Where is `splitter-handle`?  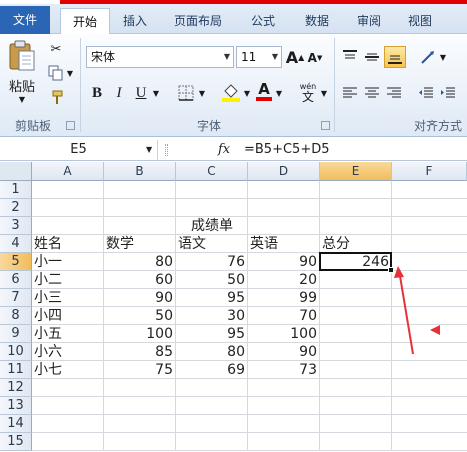
splitter-handle is located at coordinates (166, 150).